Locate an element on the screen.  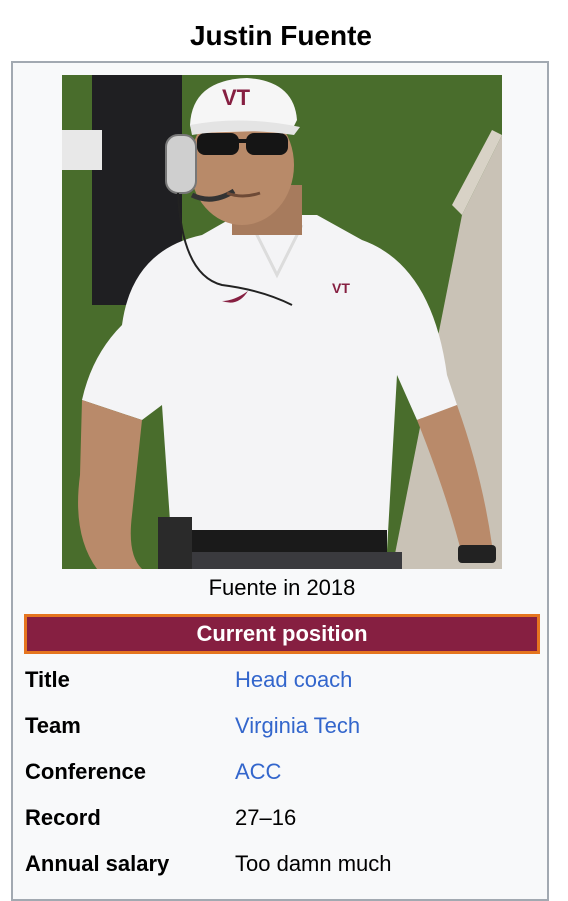
row-annual-salary: Annual salary Too damn much is located at coordinates (285, 864).